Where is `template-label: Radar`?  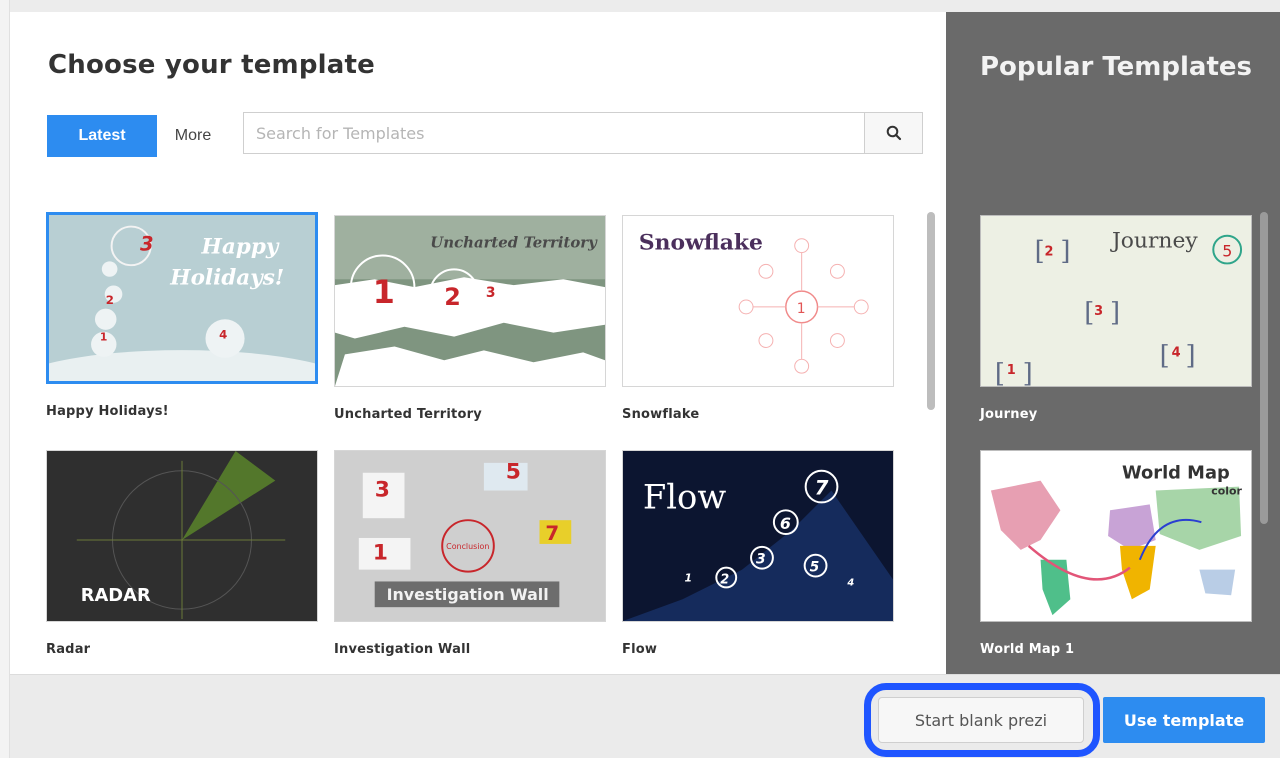
template-label: Radar is located at coordinates (68, 649).